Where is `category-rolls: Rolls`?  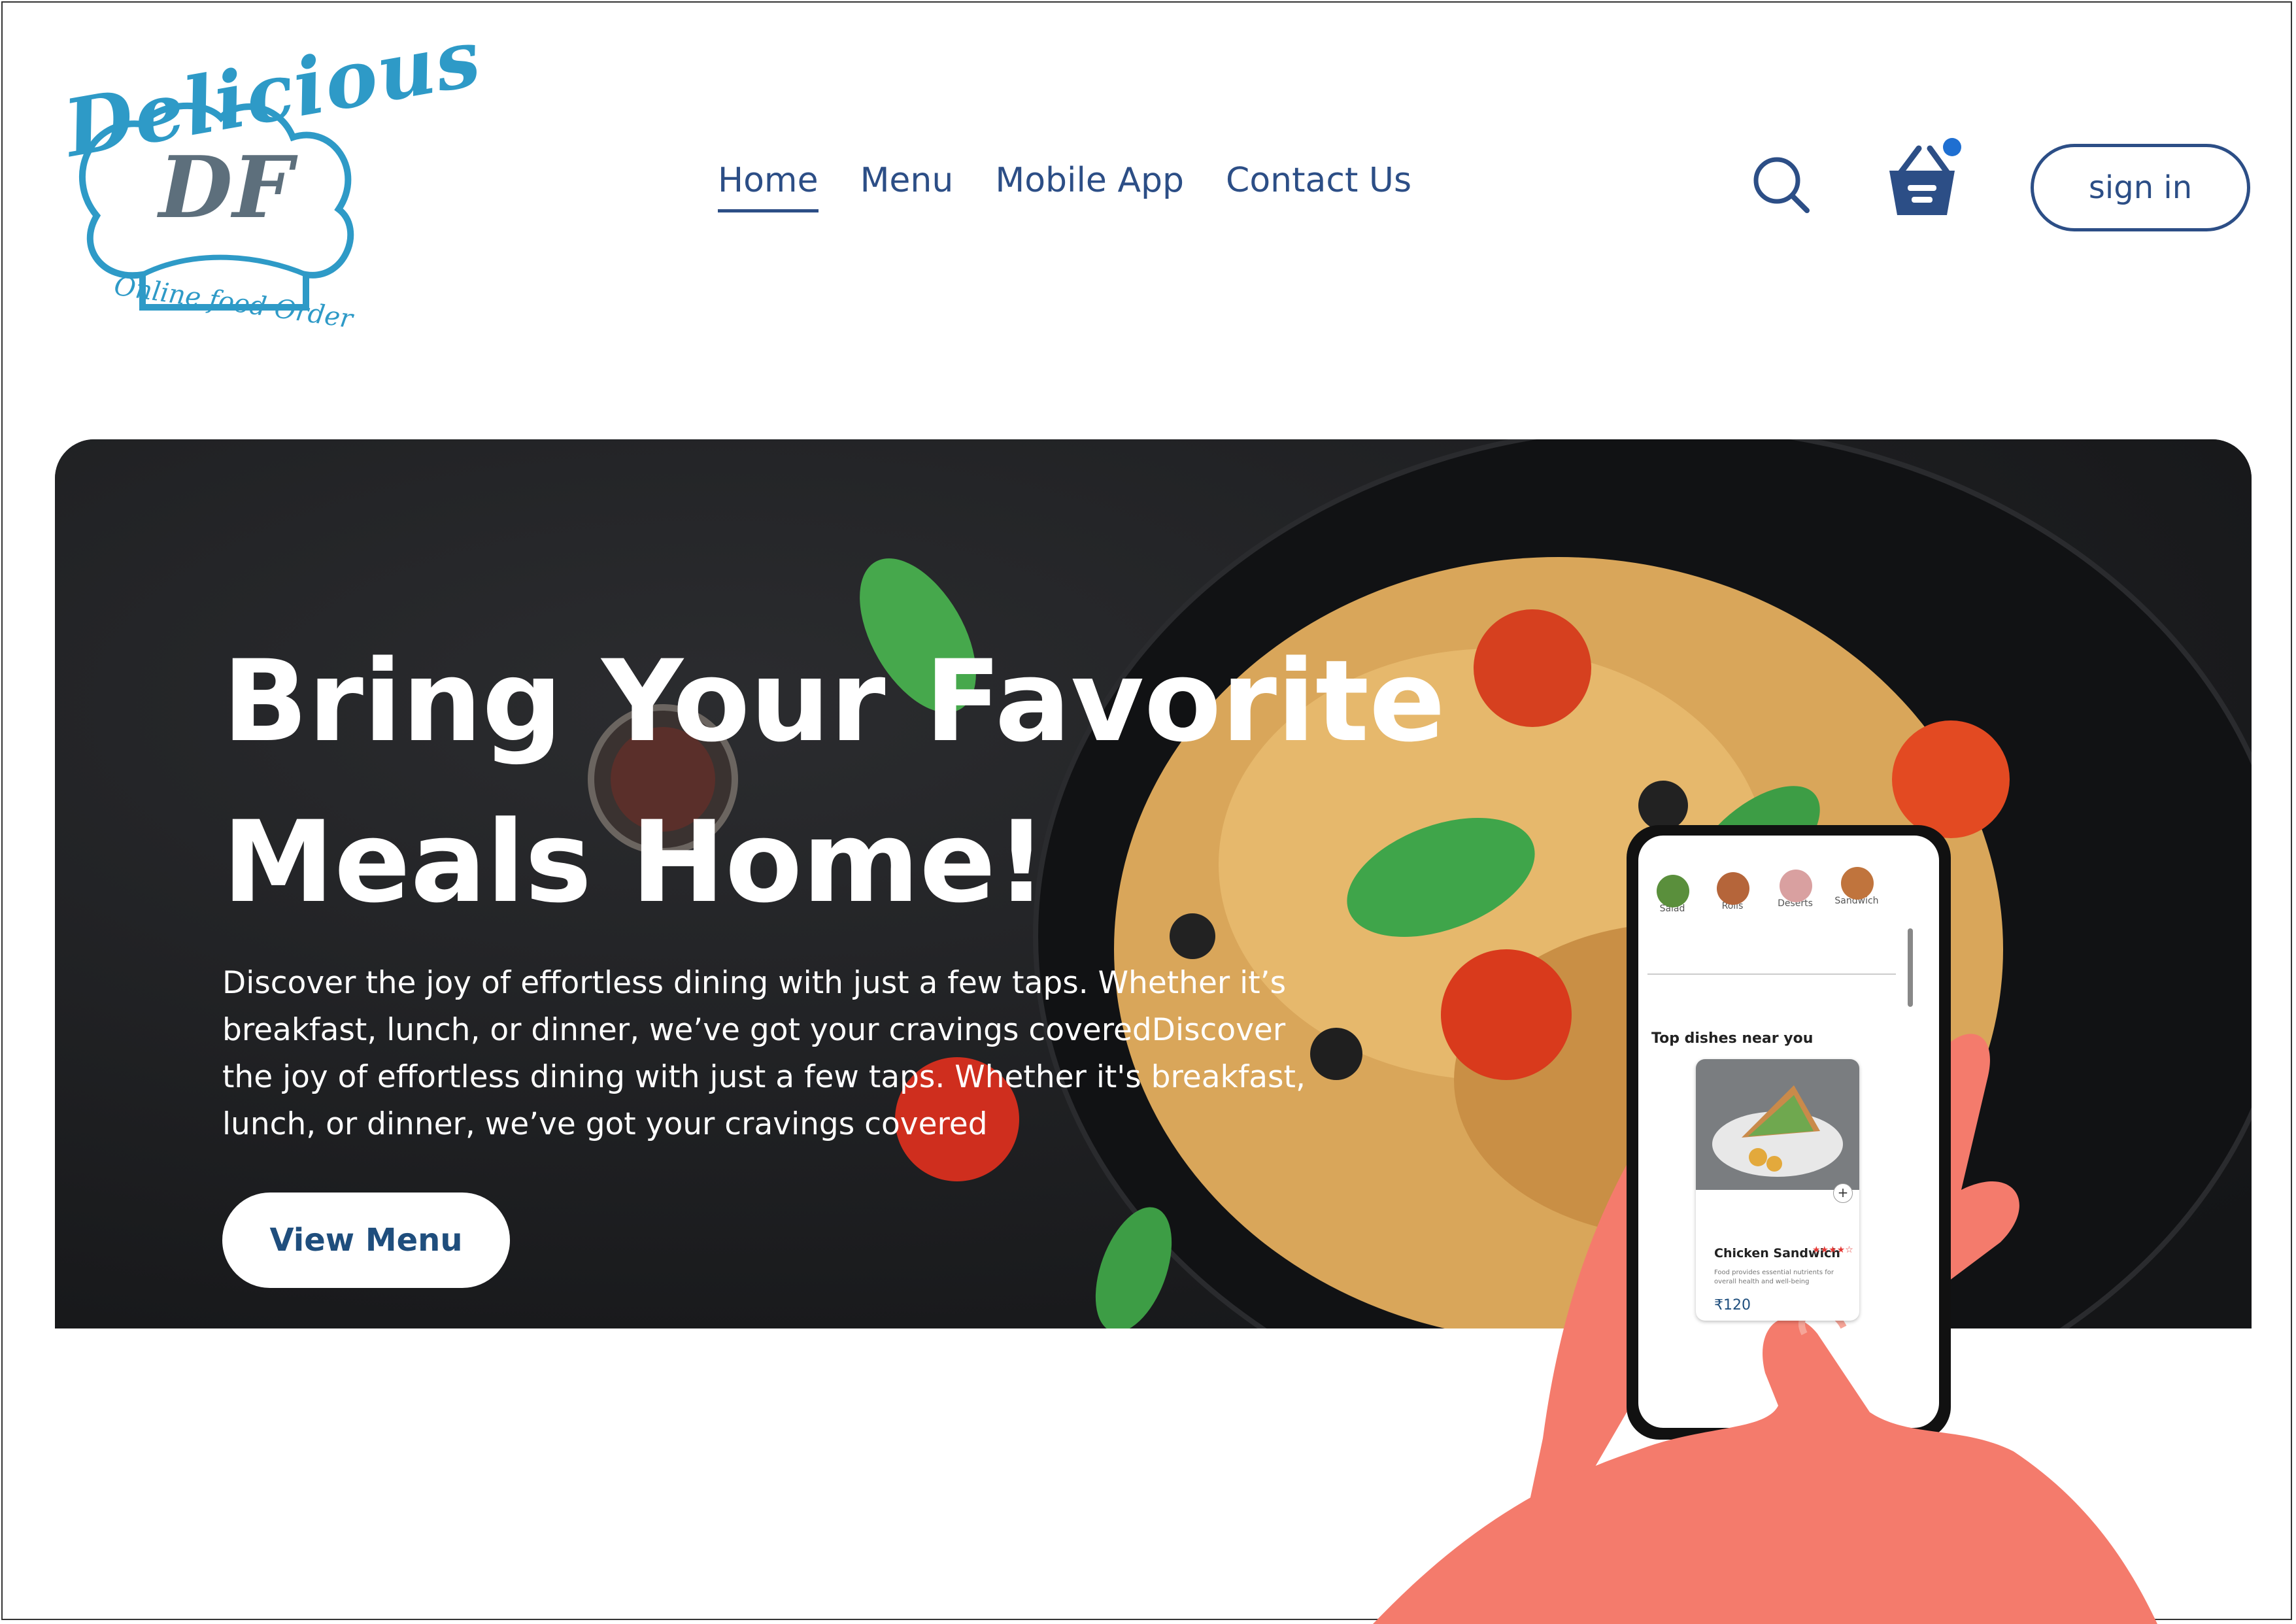 category-rolls: Rolls is located at coordinates (1732, 891).